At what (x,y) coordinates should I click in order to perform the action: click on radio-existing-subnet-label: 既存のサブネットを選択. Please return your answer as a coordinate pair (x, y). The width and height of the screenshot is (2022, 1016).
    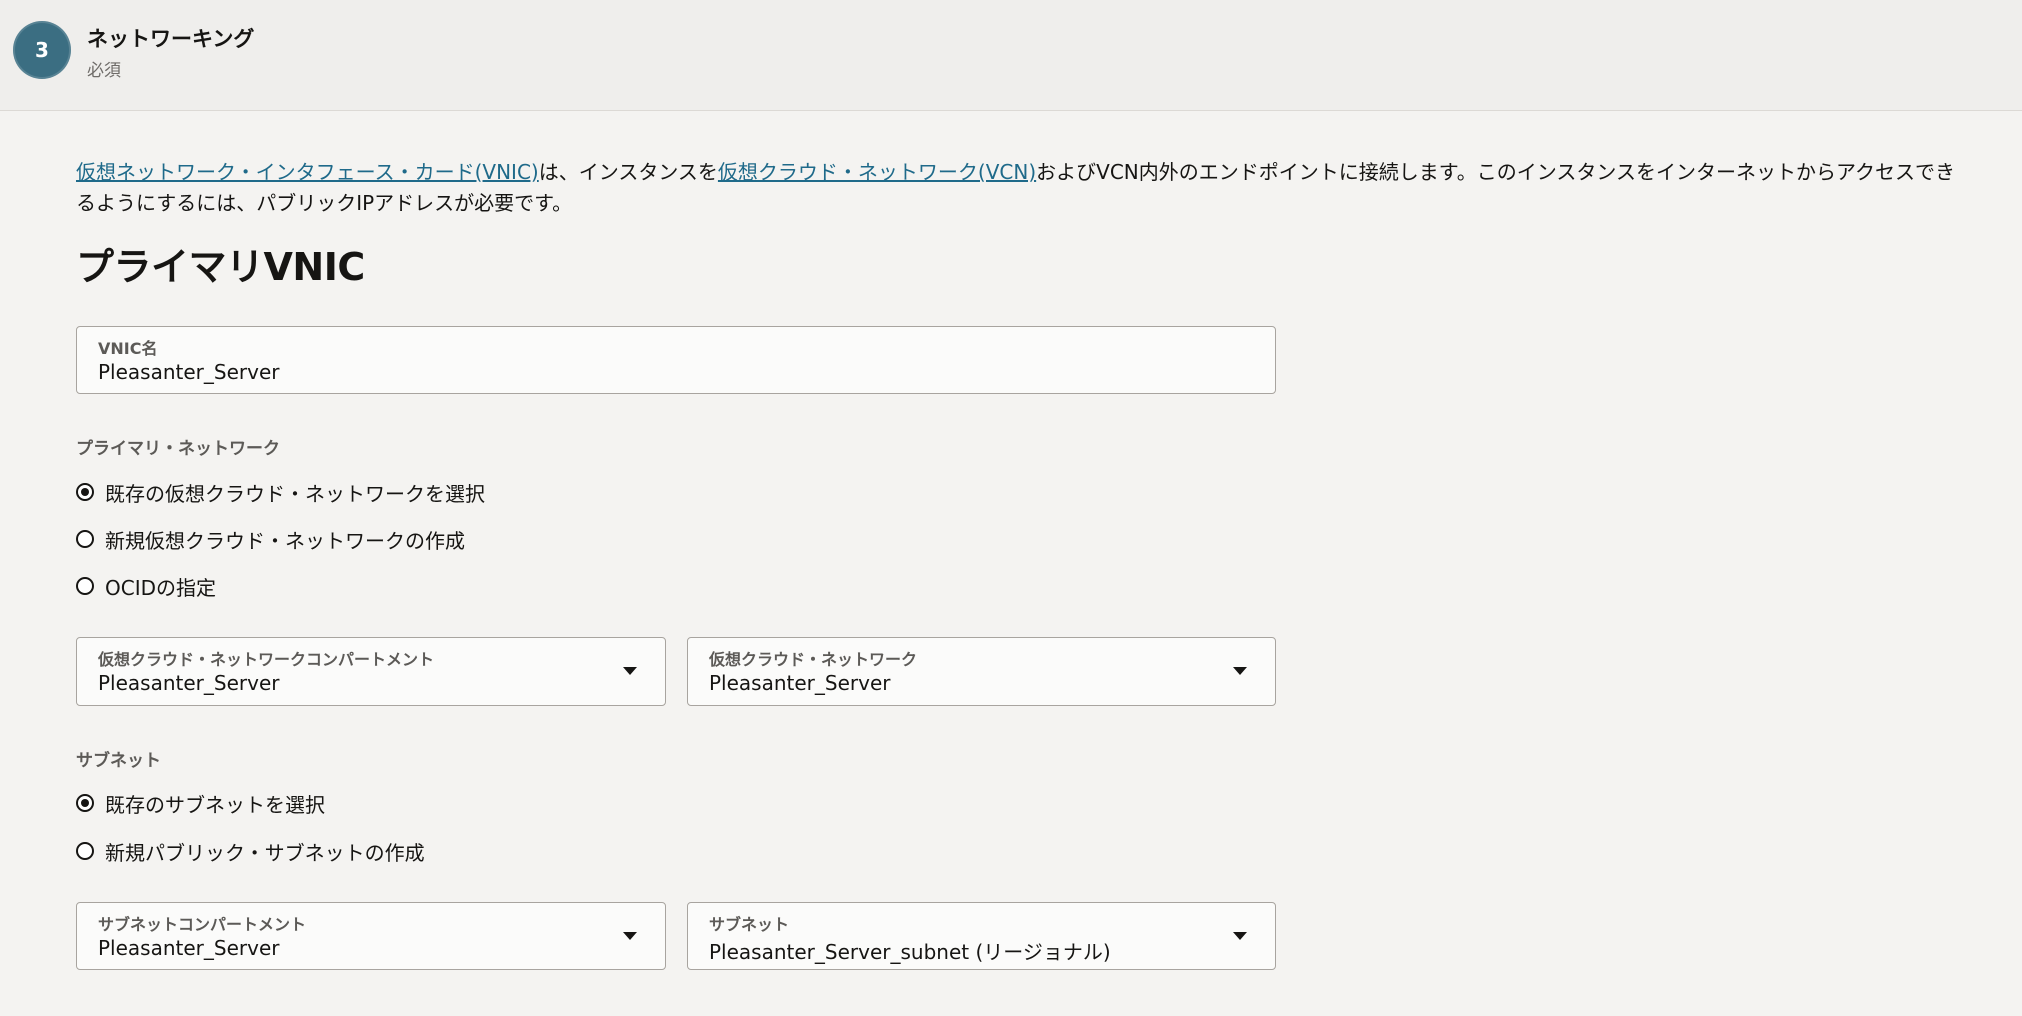
    Looking at the image, I should click on (215, 804).